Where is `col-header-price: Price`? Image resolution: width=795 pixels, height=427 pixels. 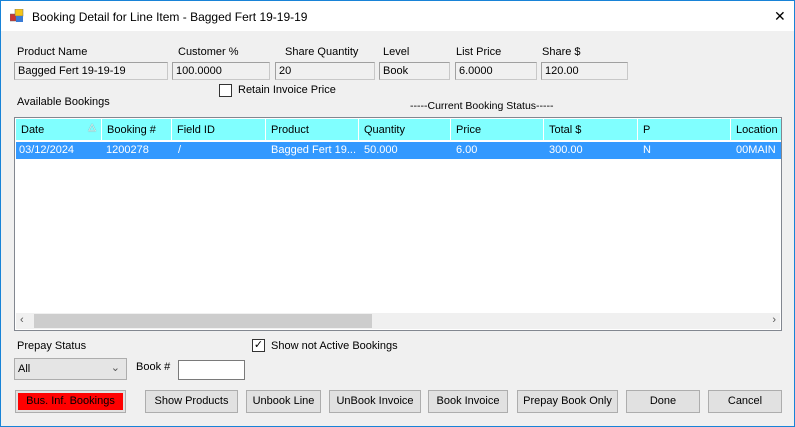 col-header-price: Price is located at coordinates (497, 130).